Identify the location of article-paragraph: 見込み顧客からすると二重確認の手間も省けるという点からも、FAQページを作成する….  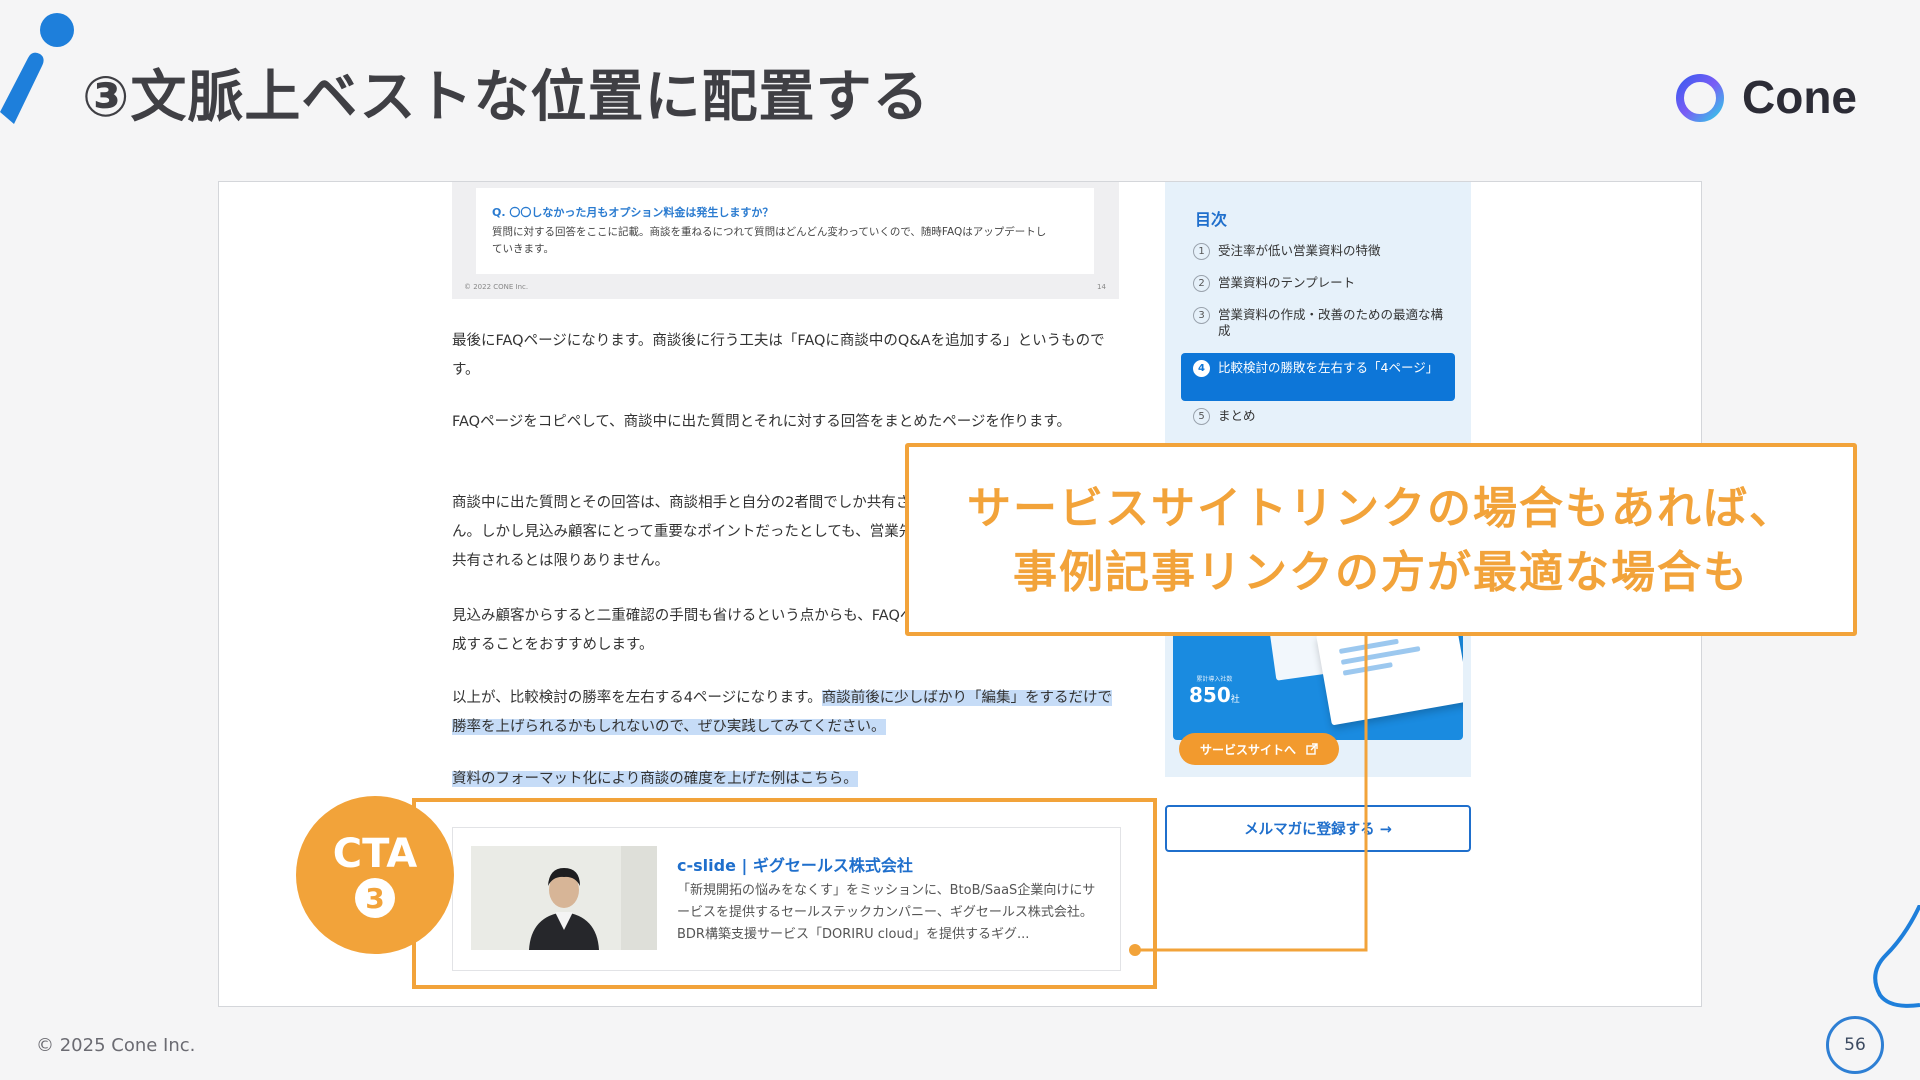
(712, 630).